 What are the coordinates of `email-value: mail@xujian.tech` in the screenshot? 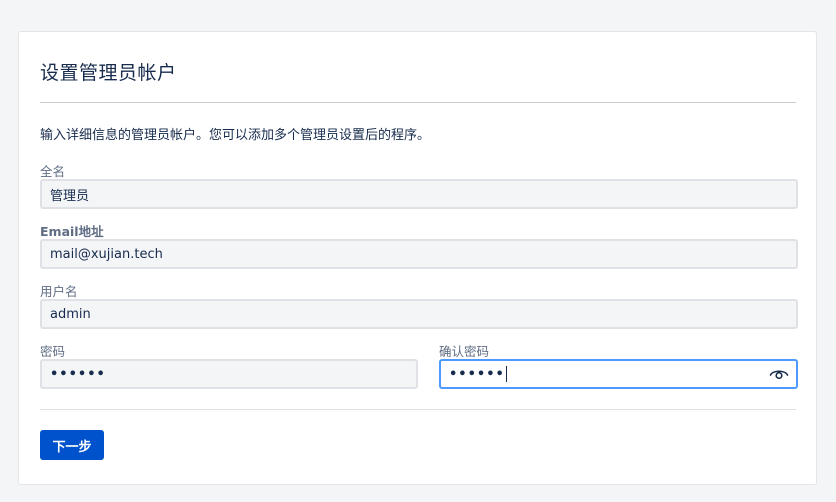 It's located at (106, 254).